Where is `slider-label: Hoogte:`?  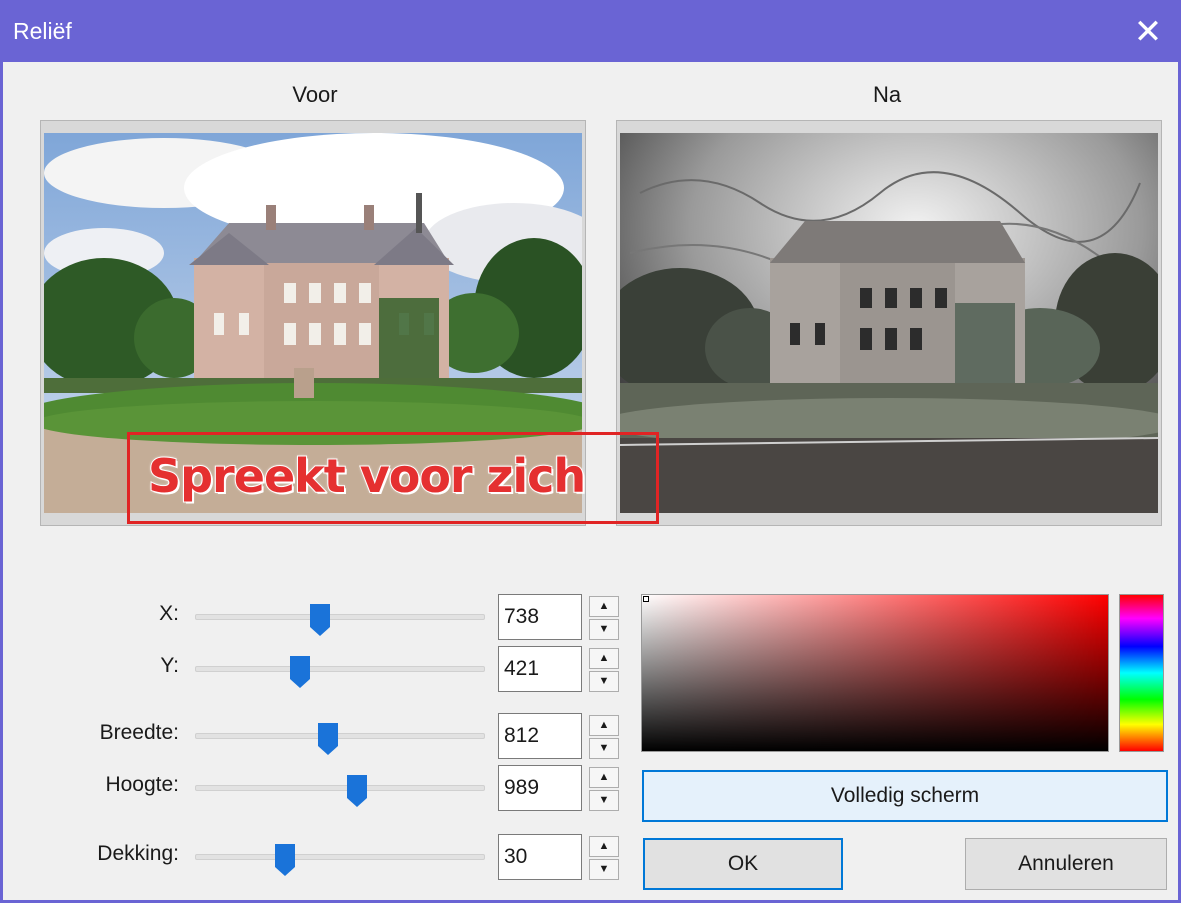
slider-label: Hoogte: is located at coordinates (142, 784).